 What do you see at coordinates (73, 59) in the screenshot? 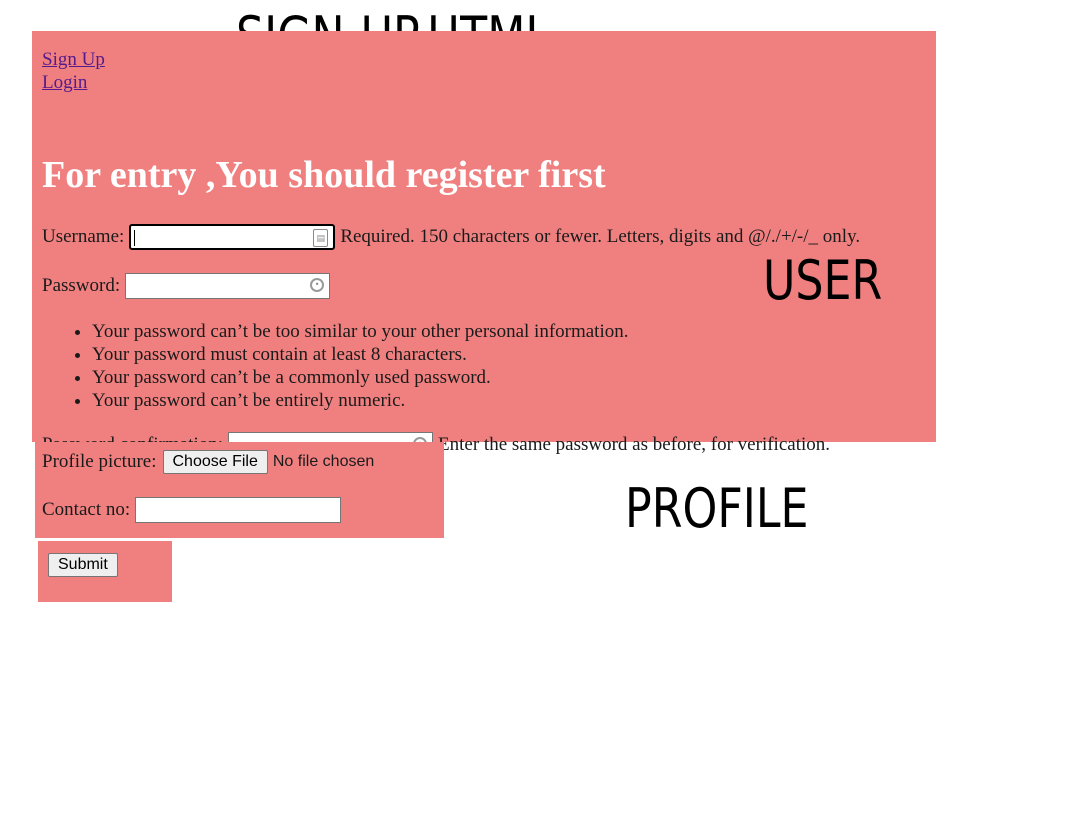
I see `signup-link: Sign Up` at bounding box center [73, 59].